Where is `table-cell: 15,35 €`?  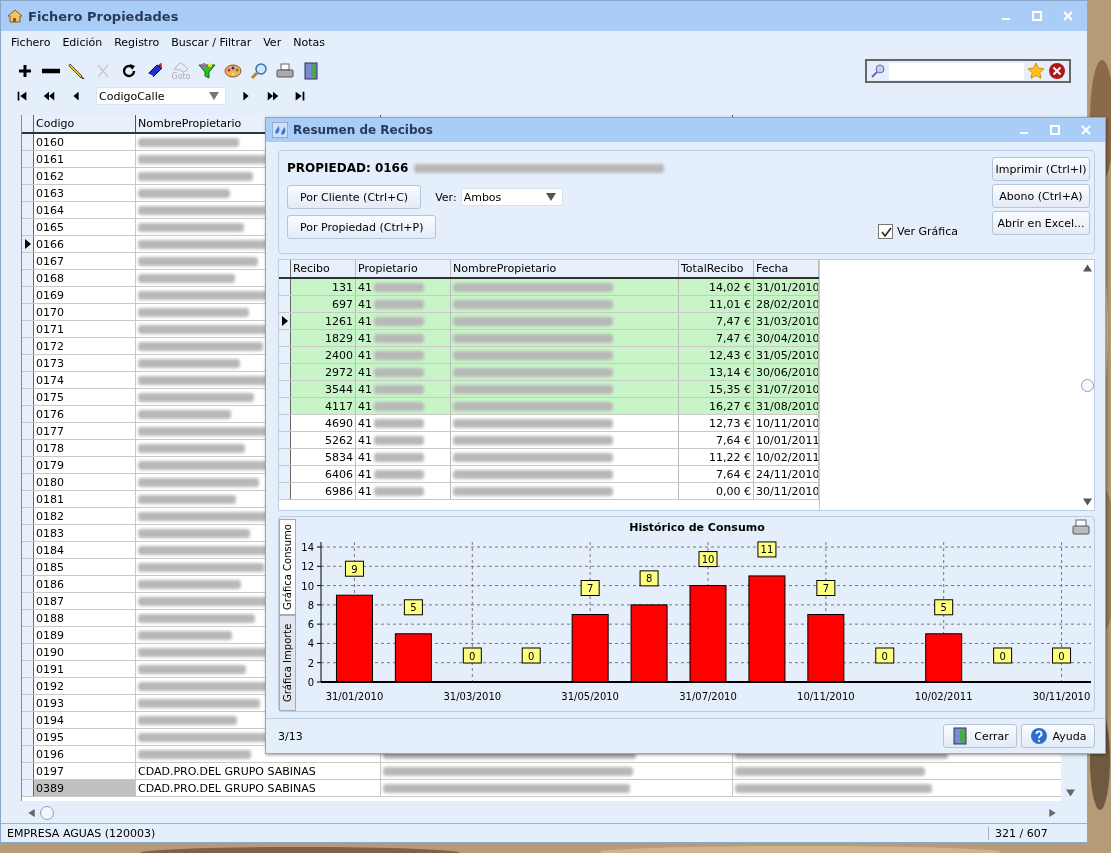
table-cell: 15,35 € is located at coordinates (716, 389).